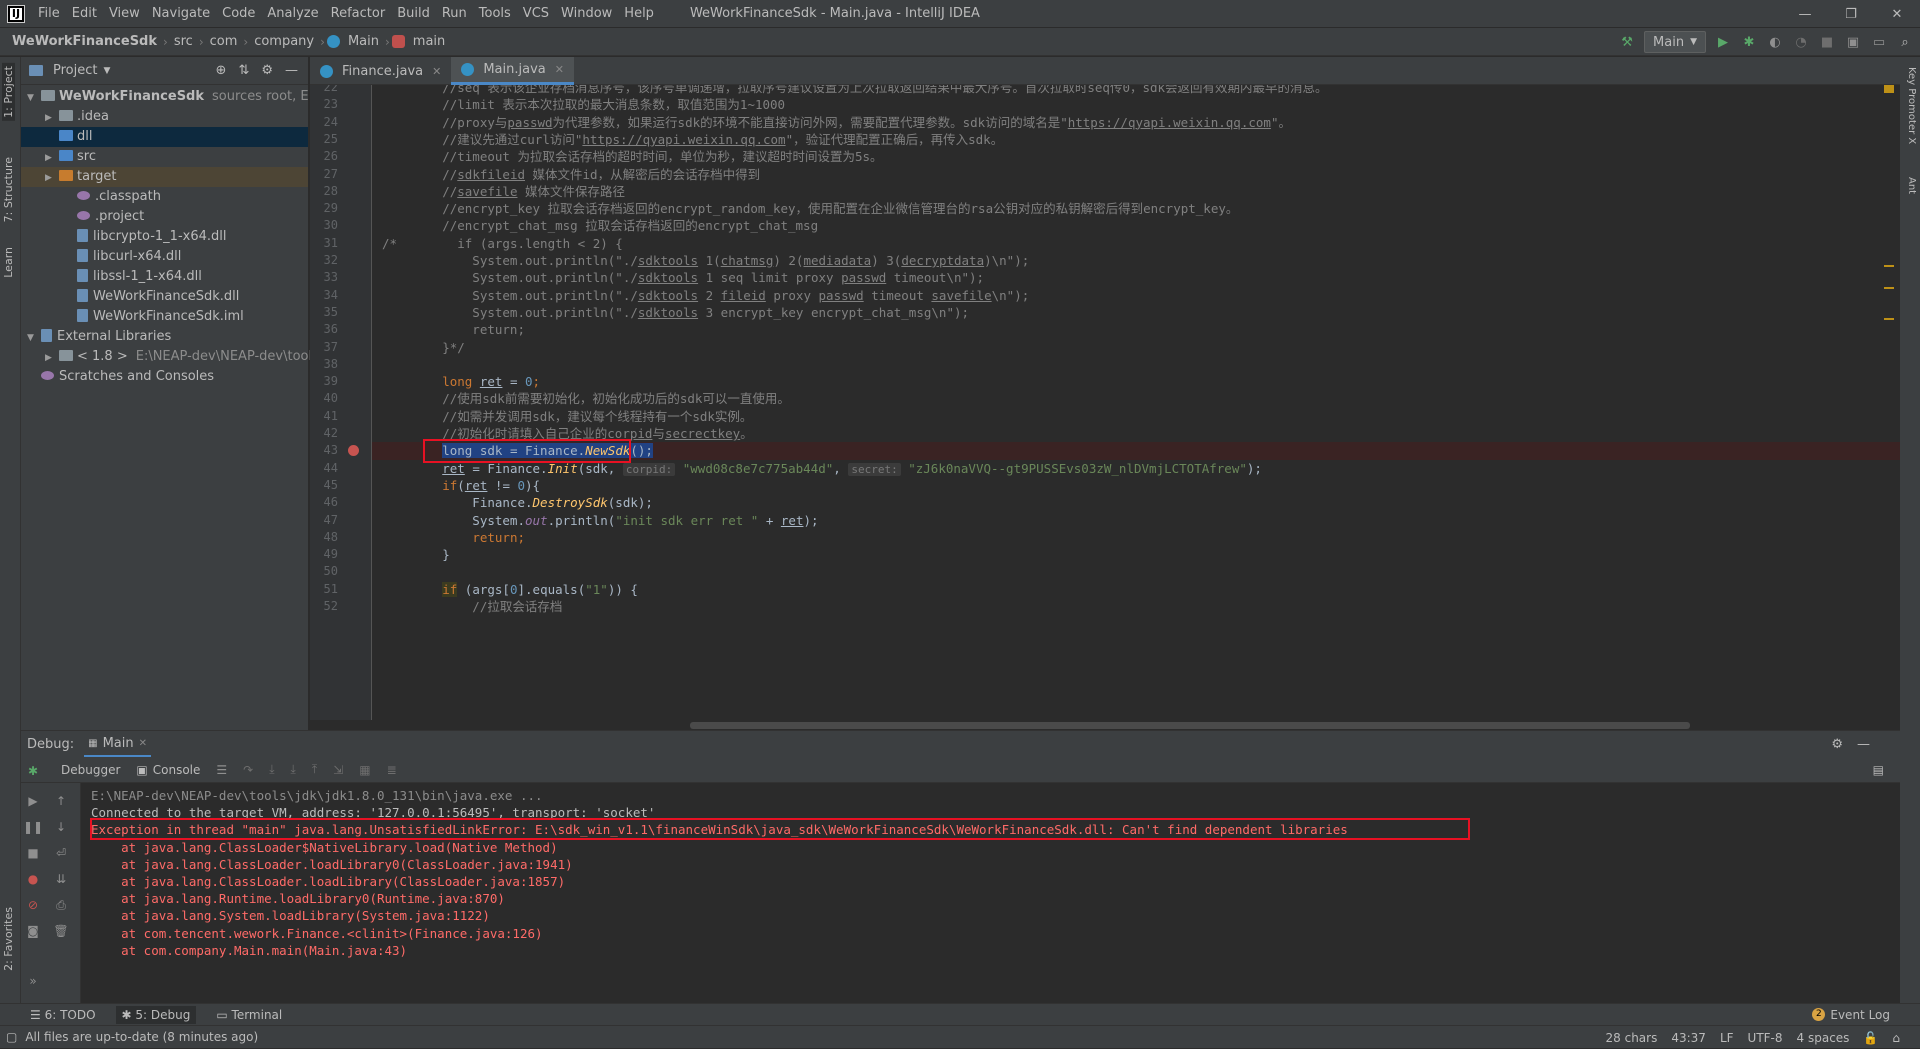  Describe the element at coordinates (164, 317) in the screenshot. I see `tree-item: WeWorkFinanceSdk.iml` at that location.